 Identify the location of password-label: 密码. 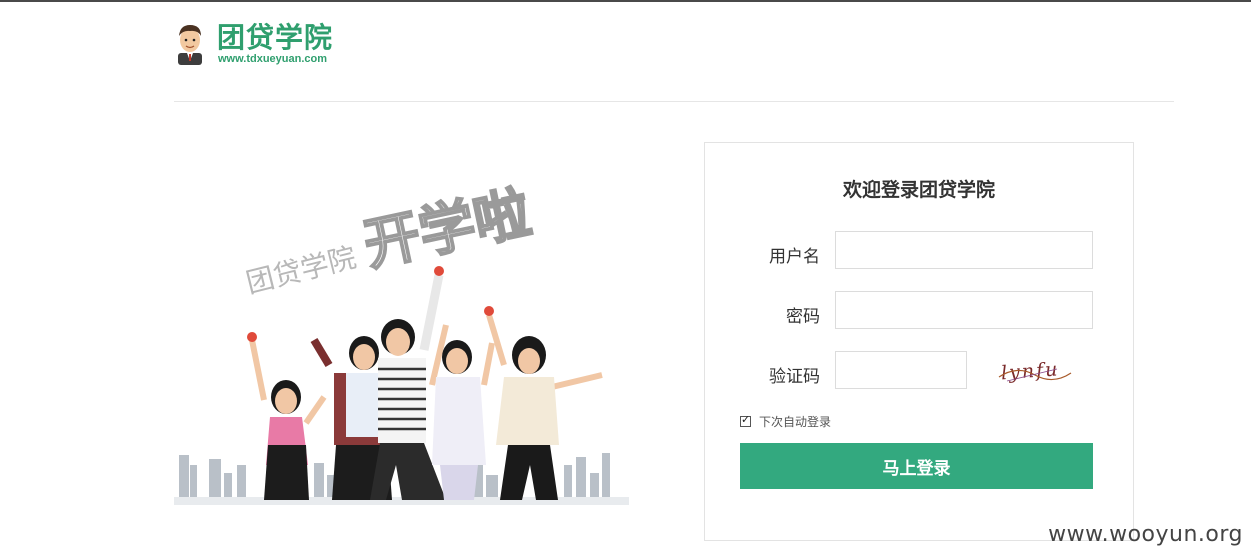
(803, 317).